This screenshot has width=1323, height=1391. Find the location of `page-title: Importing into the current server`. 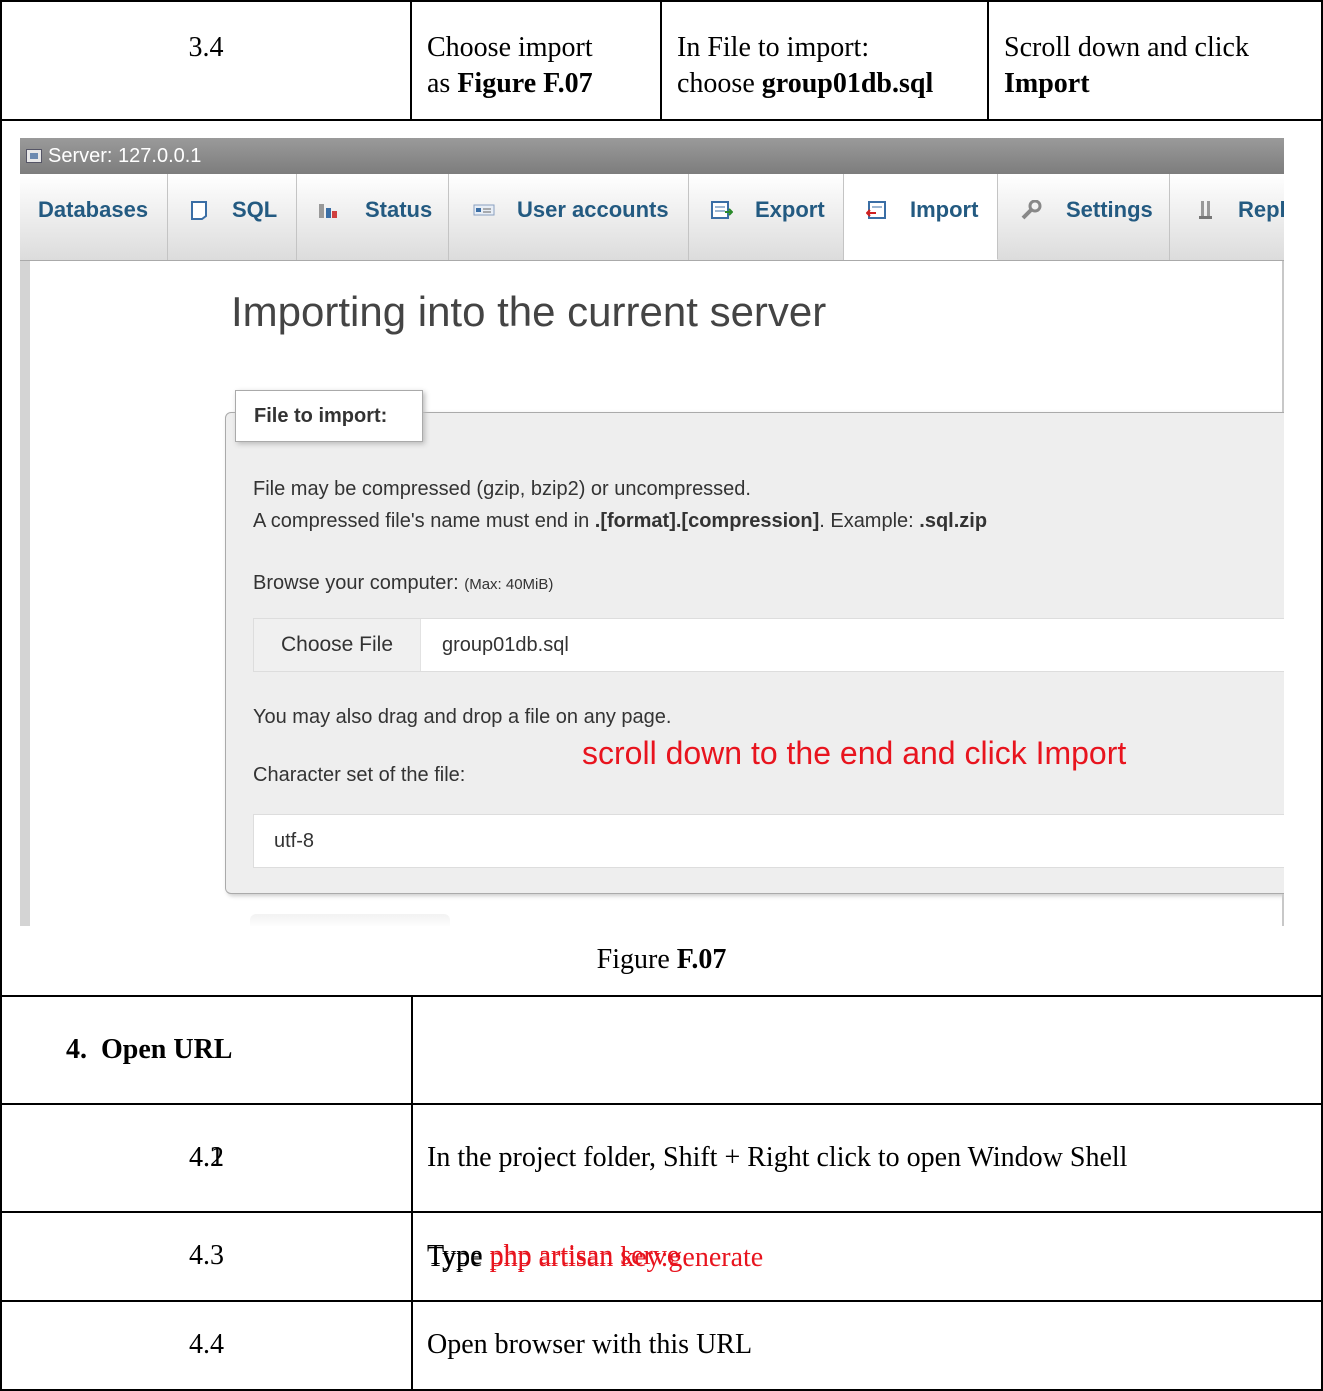

page-title: Importing into the current server is located at coordinates (529, 311).